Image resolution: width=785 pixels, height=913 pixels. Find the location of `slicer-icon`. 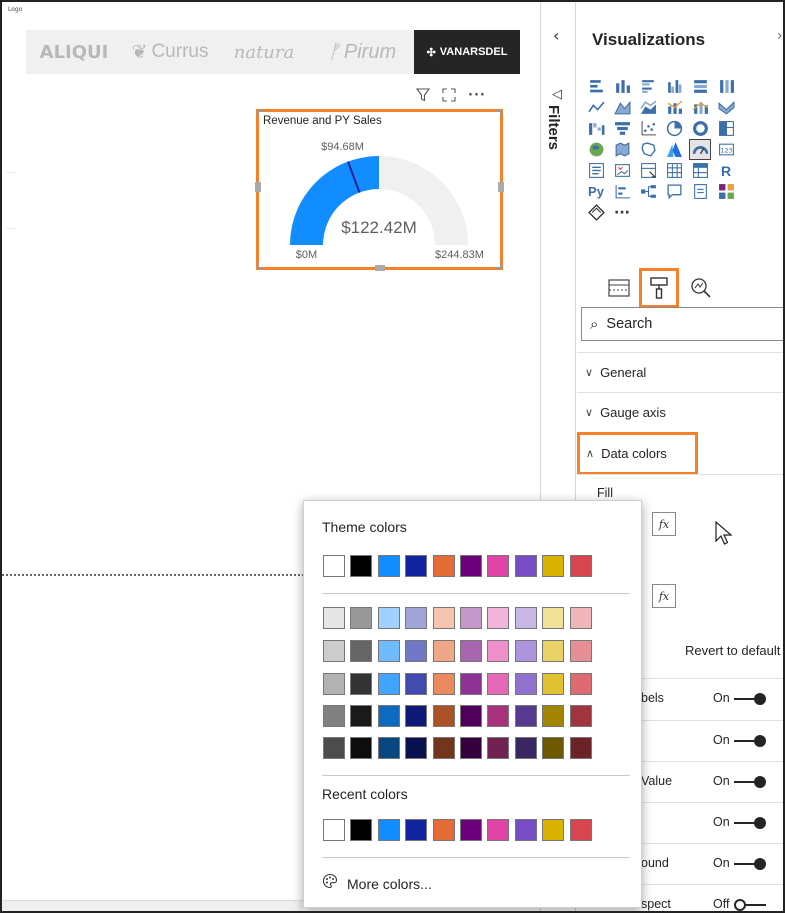

slicer-icon is located at coordinates (648, 170).